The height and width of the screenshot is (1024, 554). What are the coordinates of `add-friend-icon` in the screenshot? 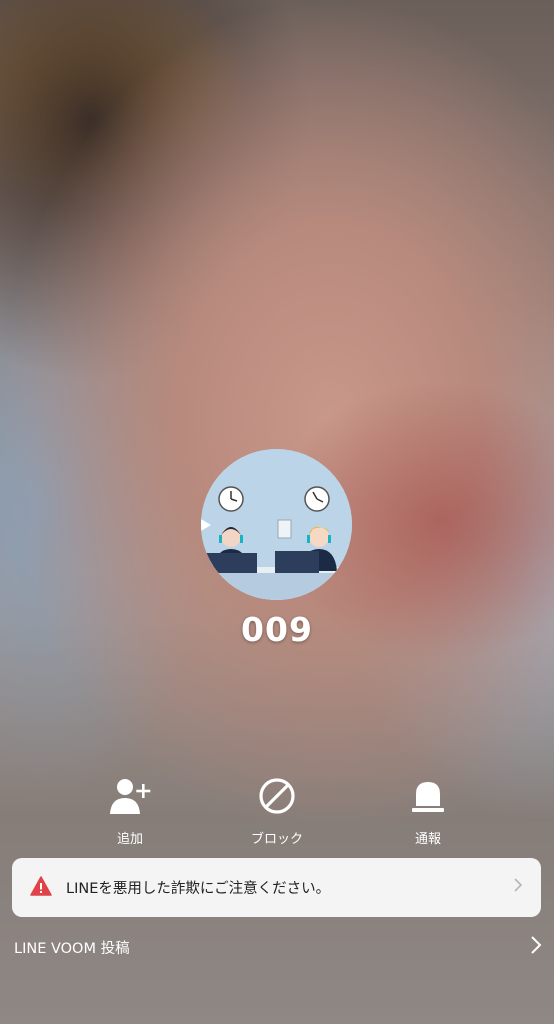 It's located at (130, 796).